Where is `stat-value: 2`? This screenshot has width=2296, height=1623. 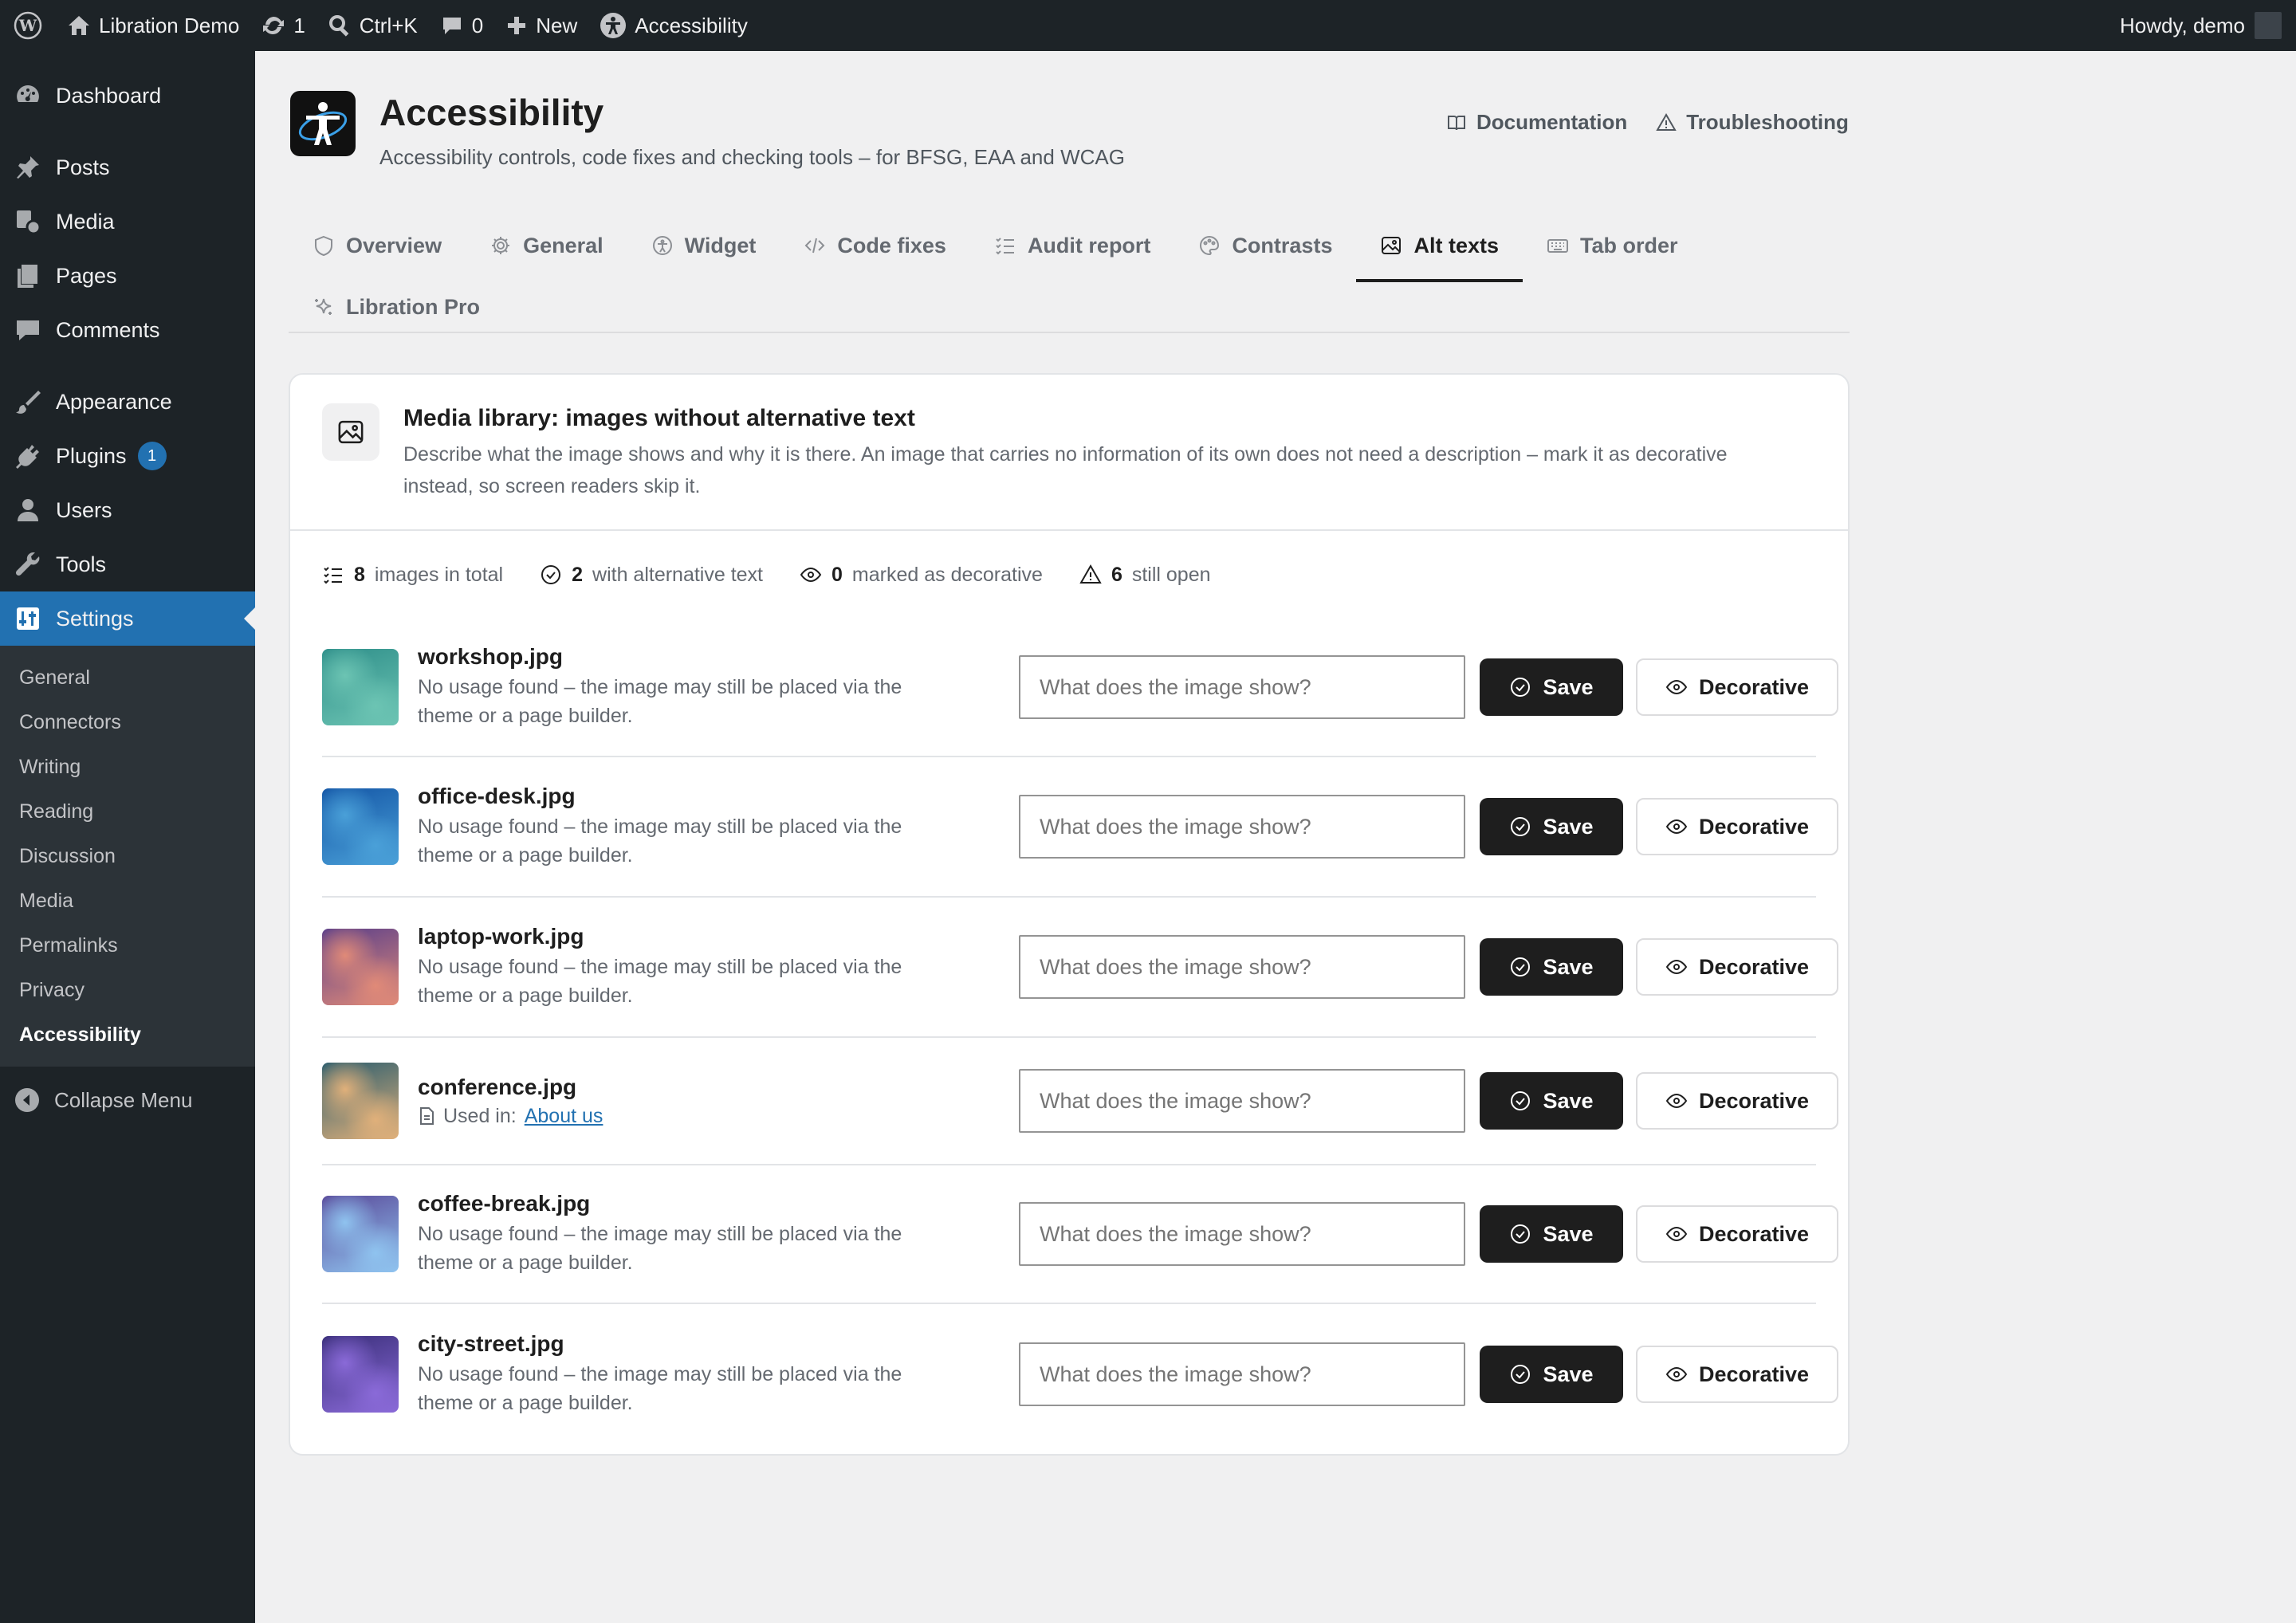 stat-value: 2 is located at coordinates (578, 574).